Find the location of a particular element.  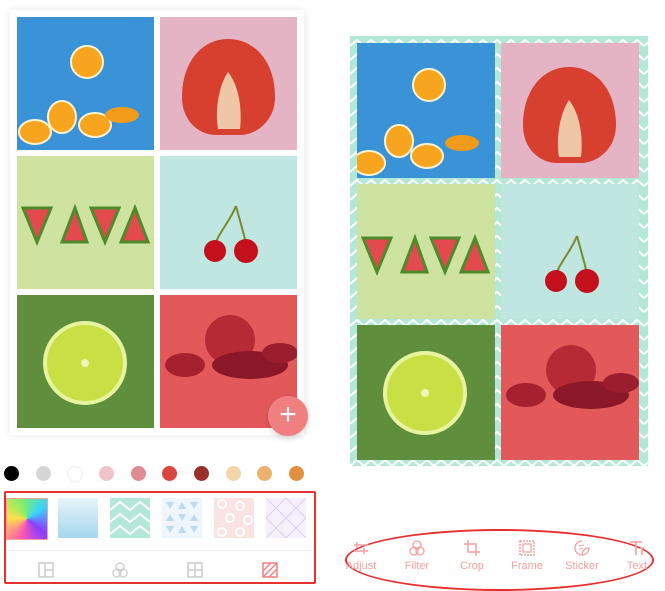

tool-crop: Crop is located at coordinates (472, 551).